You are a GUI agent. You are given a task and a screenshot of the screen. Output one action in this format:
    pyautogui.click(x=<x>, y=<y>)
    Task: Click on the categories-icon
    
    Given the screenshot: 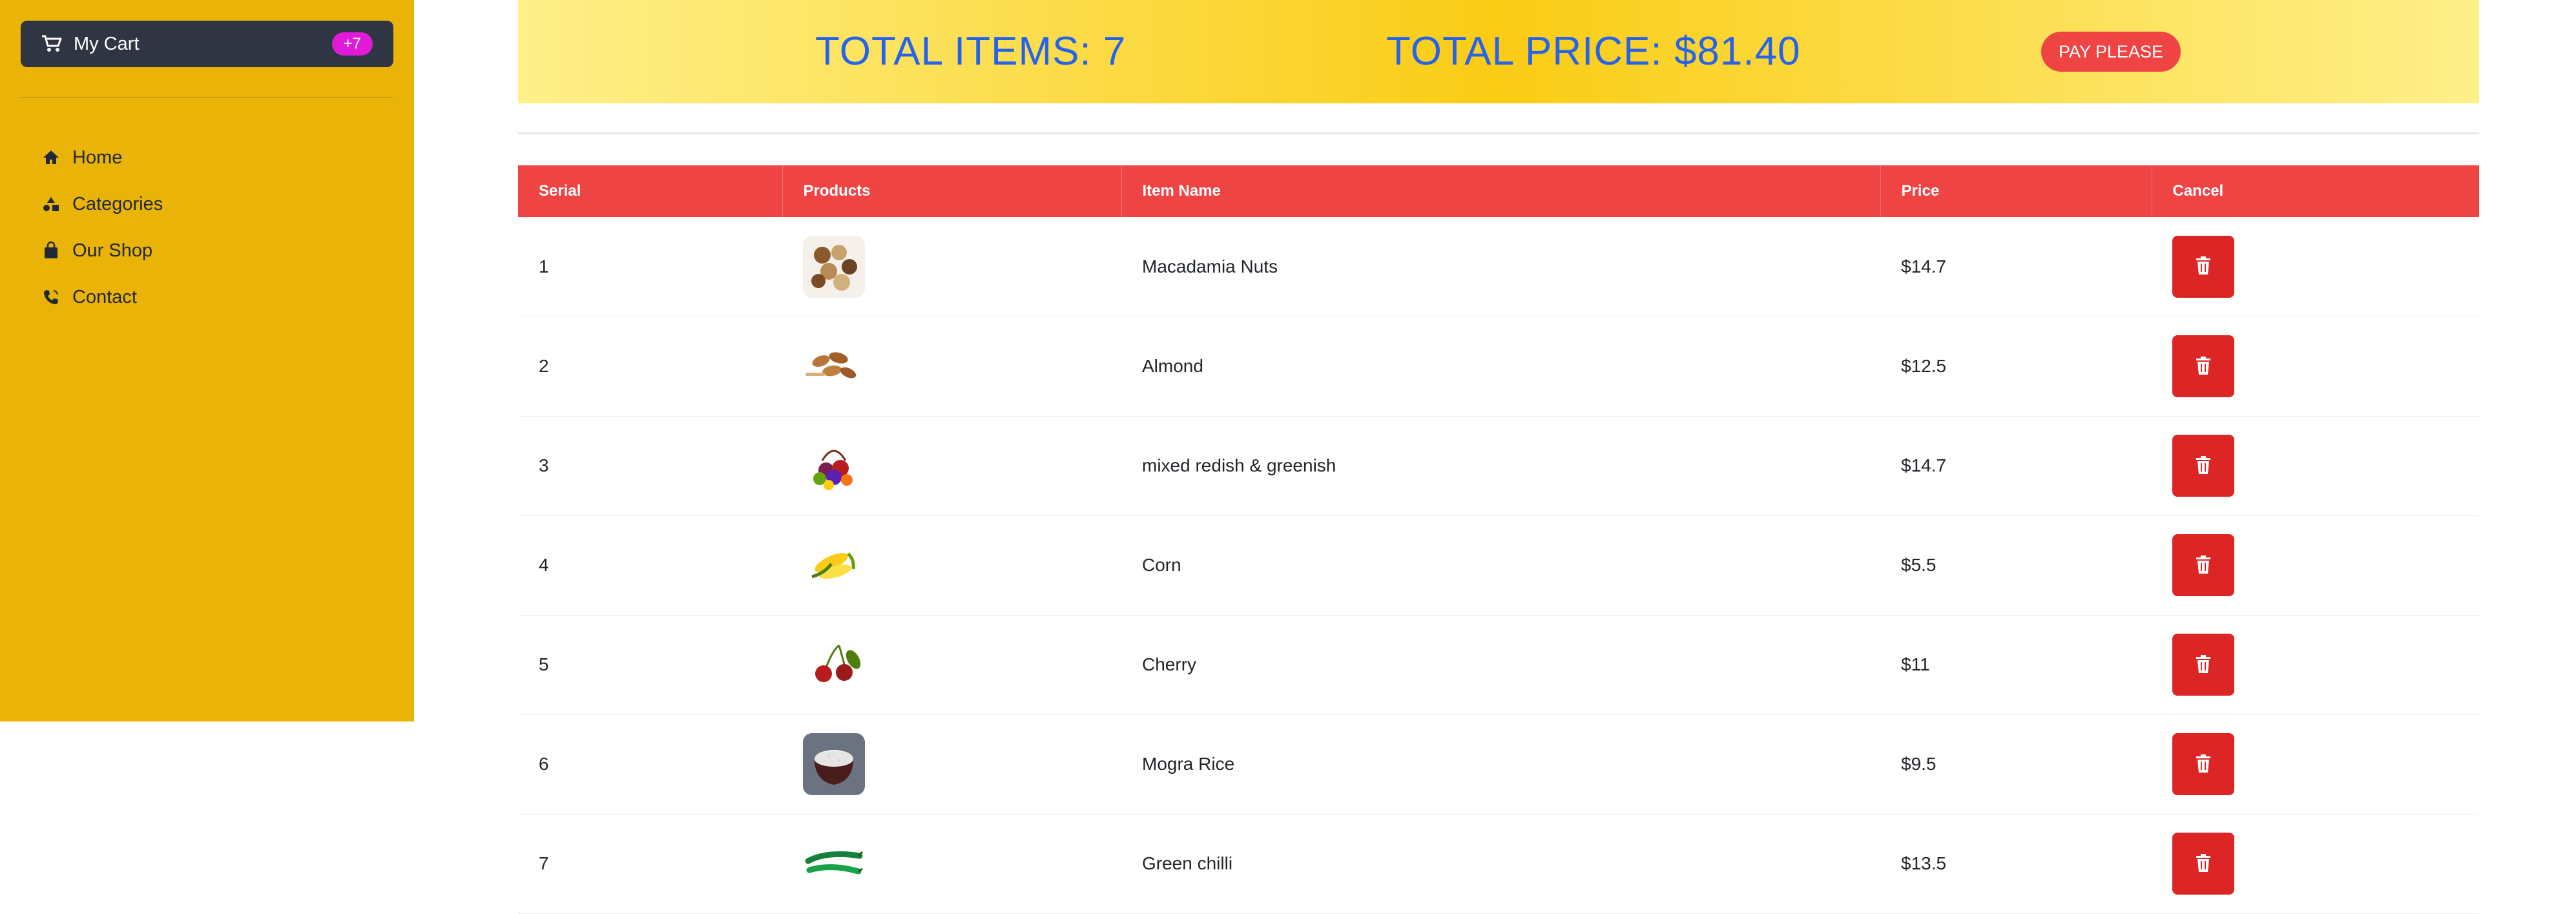 What is the action you would take?
    pyautogui.click(x=51, y=204)
    